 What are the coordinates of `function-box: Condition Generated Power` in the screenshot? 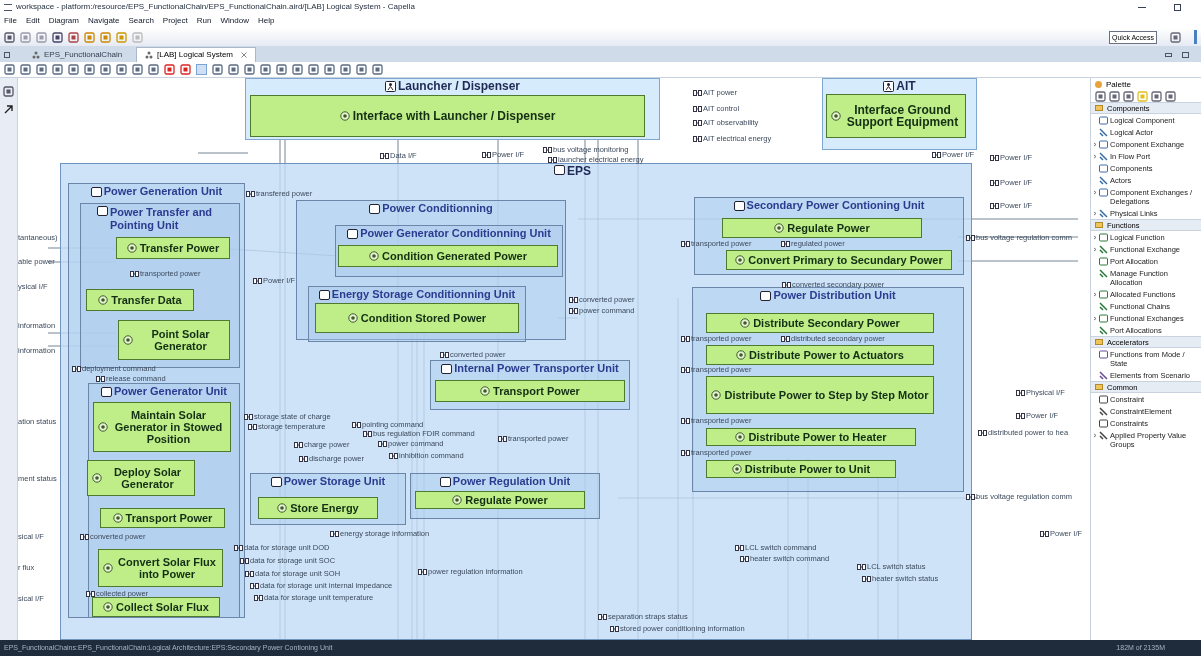 It's located at (448, 256).